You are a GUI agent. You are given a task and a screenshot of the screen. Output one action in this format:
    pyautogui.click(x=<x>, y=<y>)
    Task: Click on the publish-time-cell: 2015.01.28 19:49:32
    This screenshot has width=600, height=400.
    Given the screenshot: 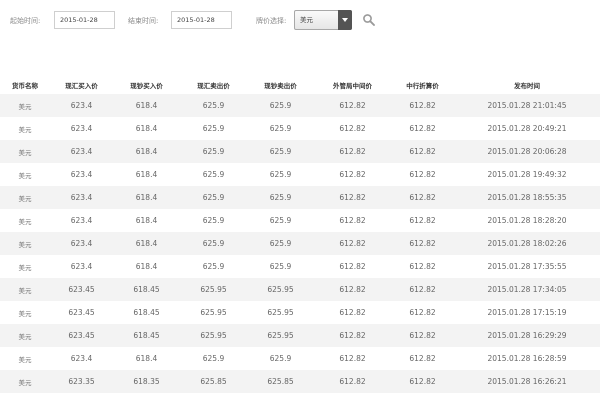 What is the action you would take?
    pyautogui.click(x=527, y=174)
    